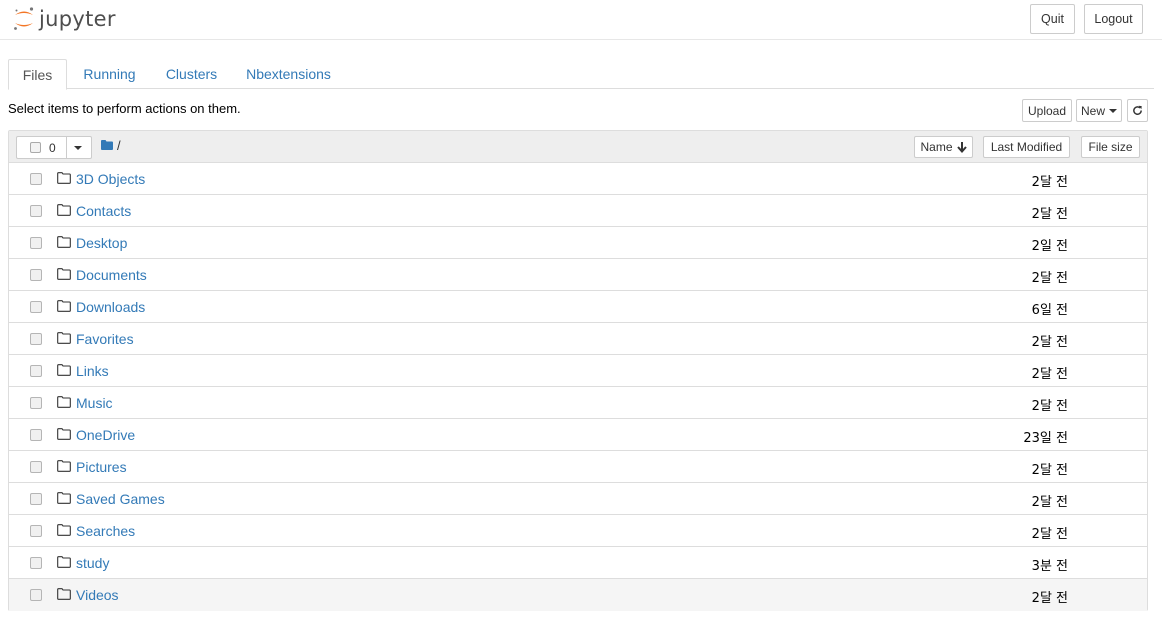 Image resolution: width=1162 pixels, height=621 pixels. I want to click on list-item: Favorites 2달 전, so click(578, 339).